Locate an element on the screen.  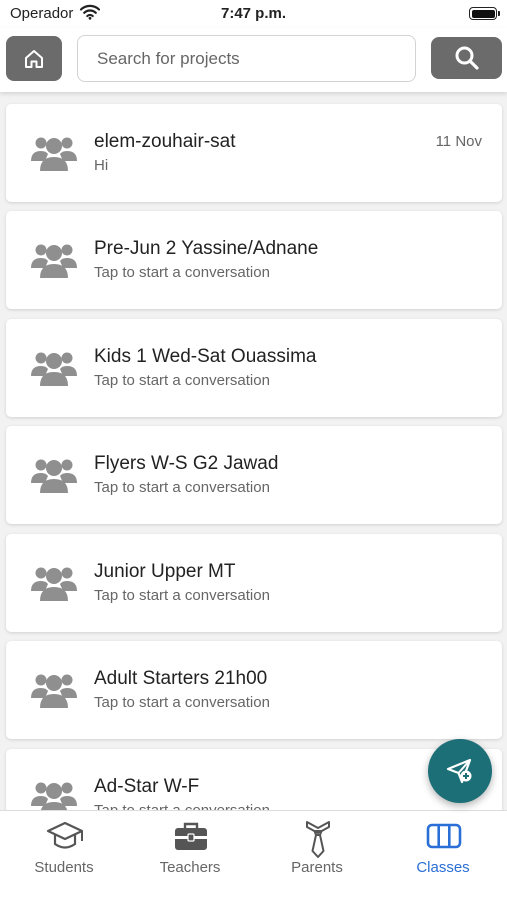
home-button is located at coordinates (34, 58).